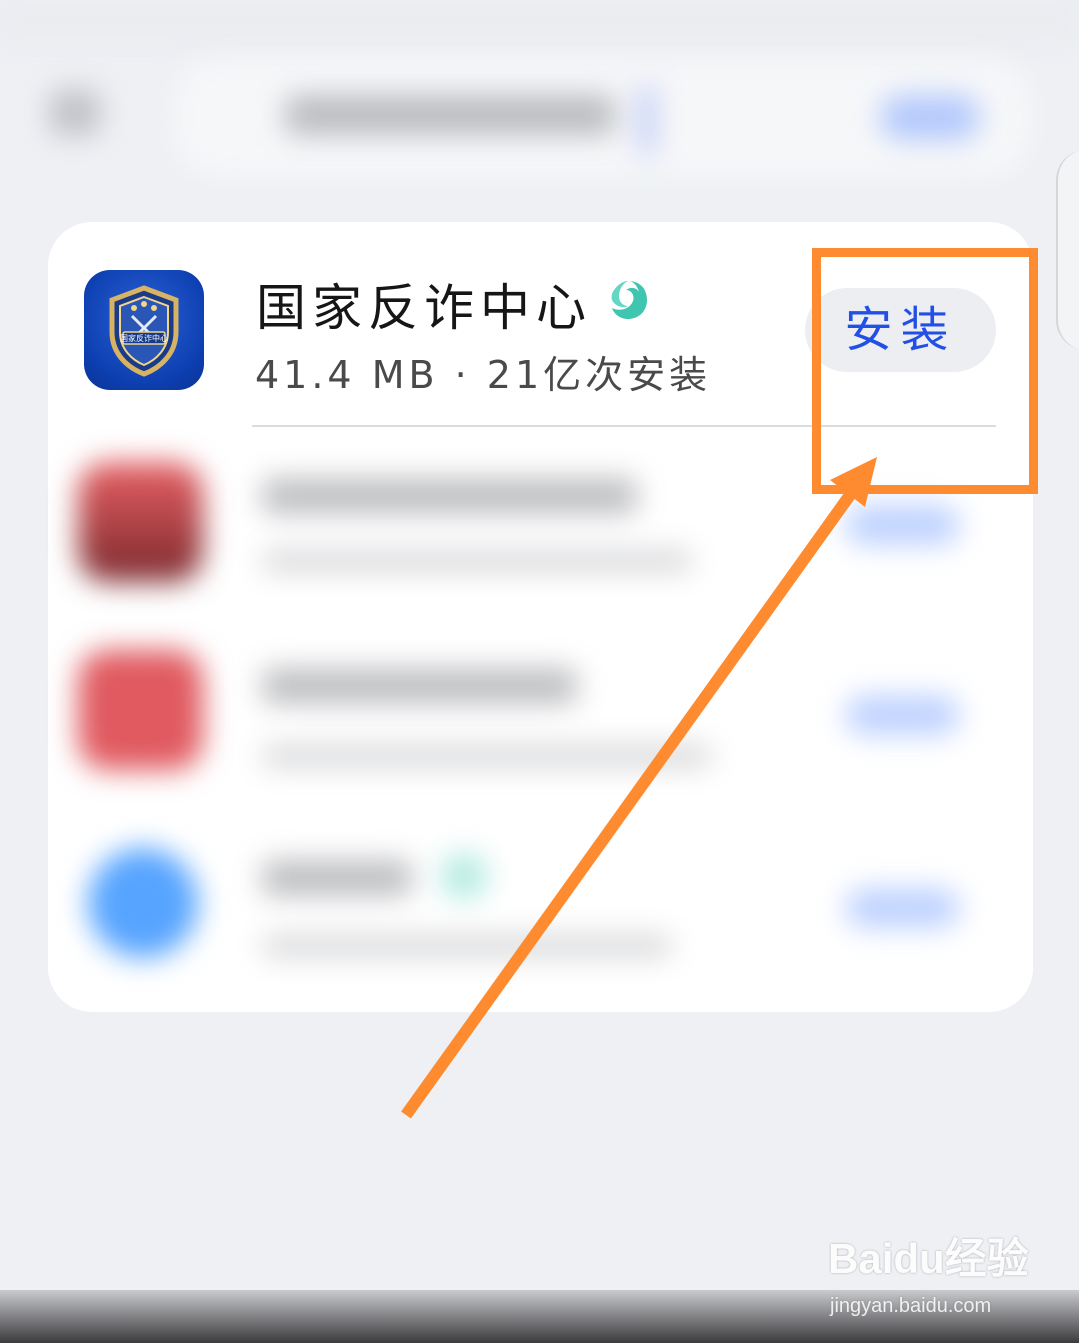 This screenshot has width=1079, height=1343. What do you see at coordinates (928, 1258) in the screenshot?
I see `watermark-logo: Baidu经验` at bounding box center [928, 1258].